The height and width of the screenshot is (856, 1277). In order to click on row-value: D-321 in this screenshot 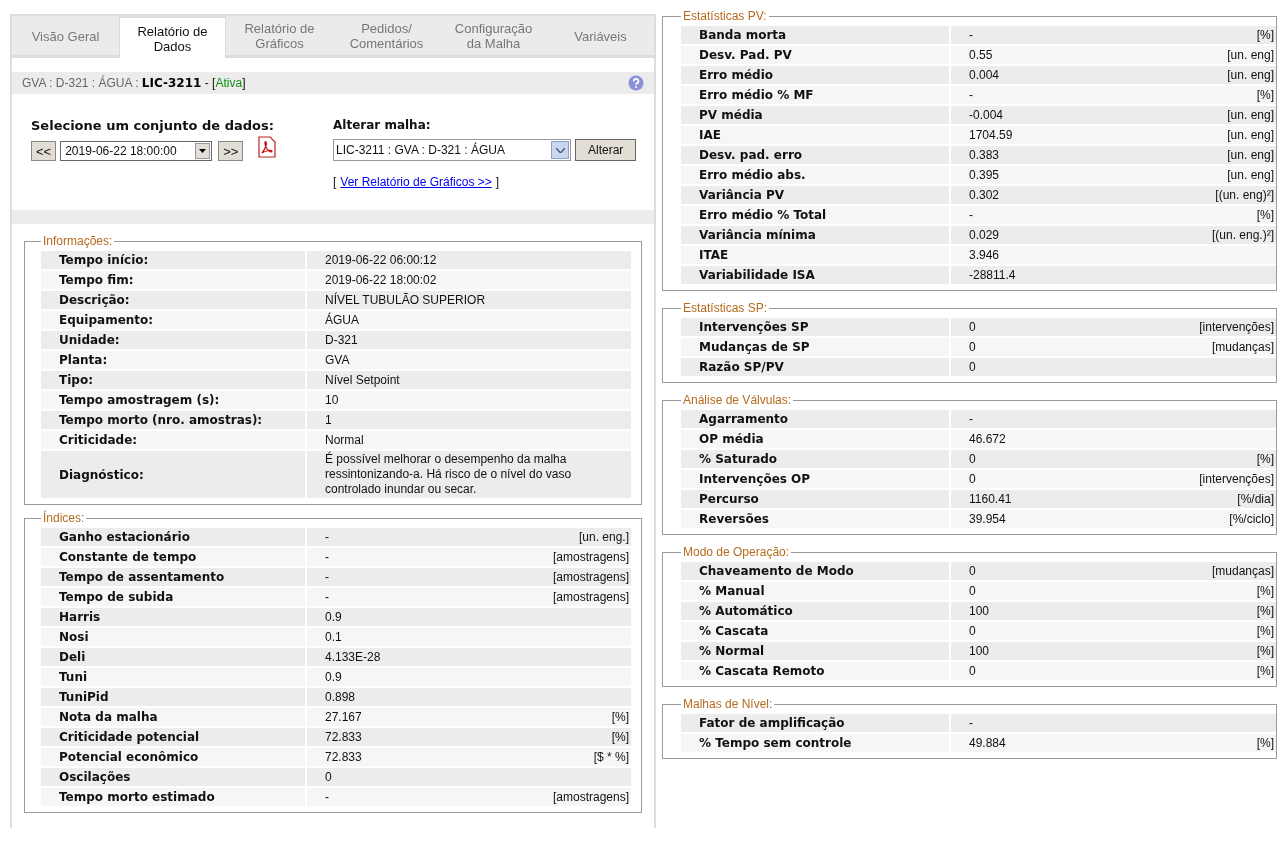, I will do `click(341, 340)`.